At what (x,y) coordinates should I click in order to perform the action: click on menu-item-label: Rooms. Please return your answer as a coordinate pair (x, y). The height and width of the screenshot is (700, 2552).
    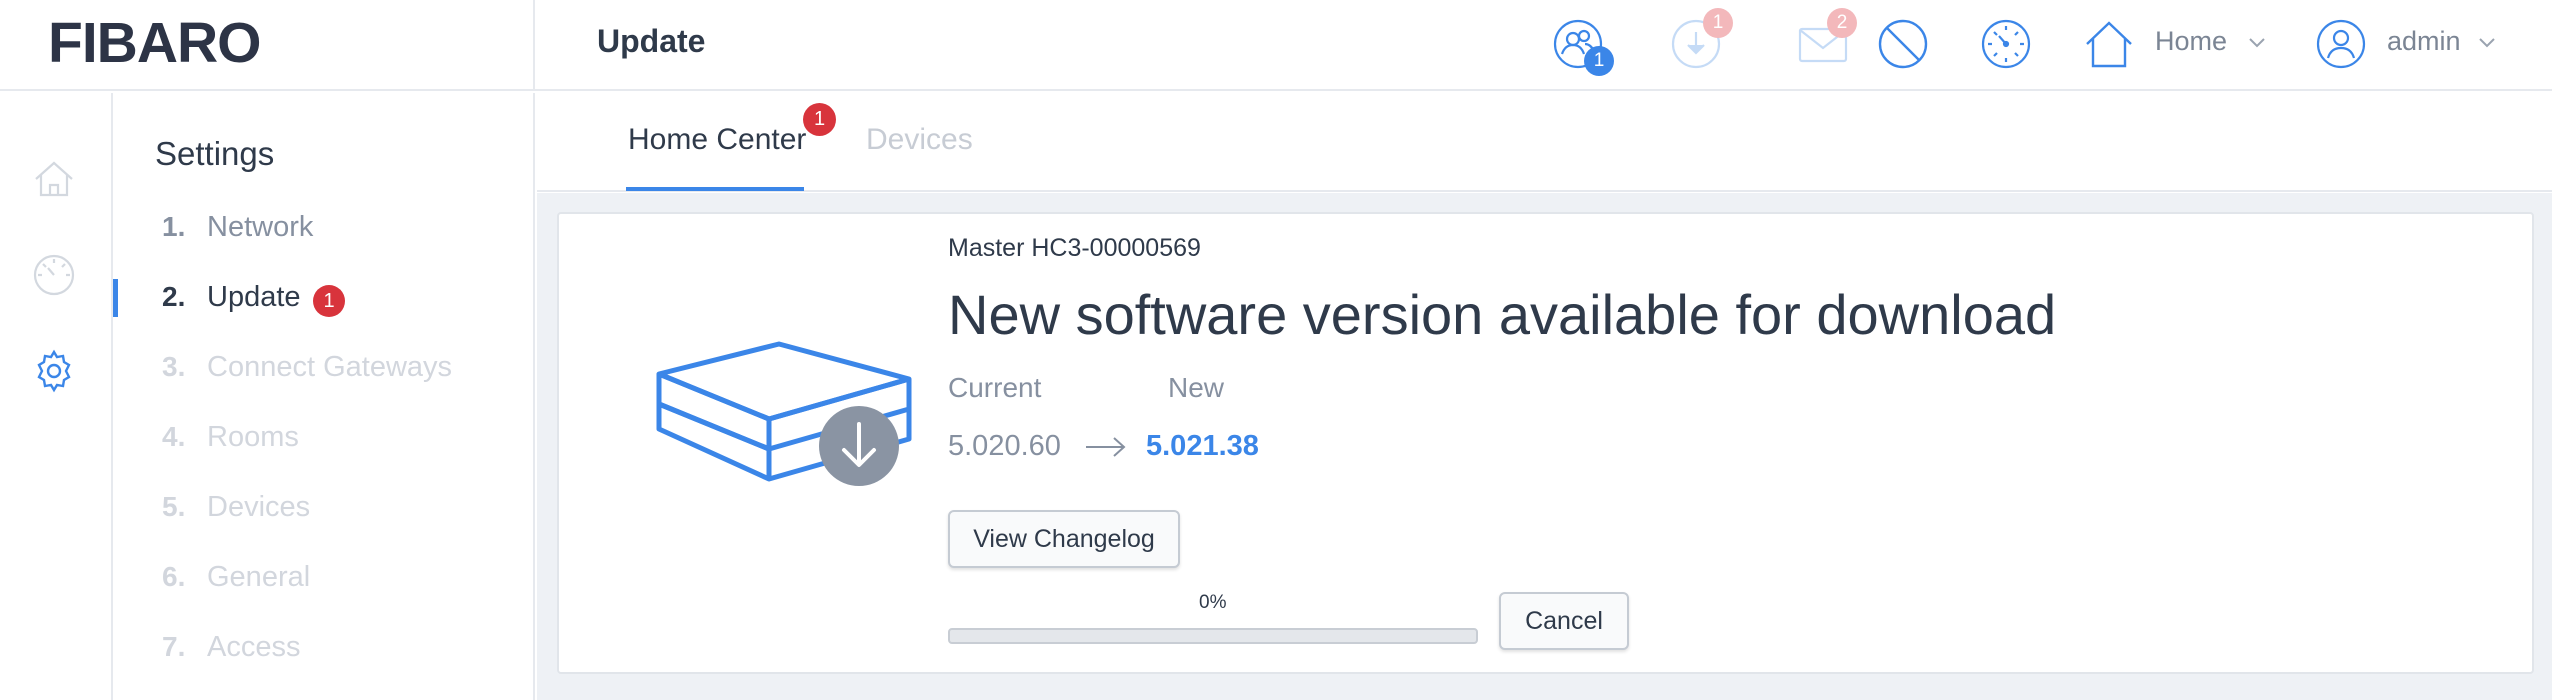
    Looking at the image, I should click on (253, 437).